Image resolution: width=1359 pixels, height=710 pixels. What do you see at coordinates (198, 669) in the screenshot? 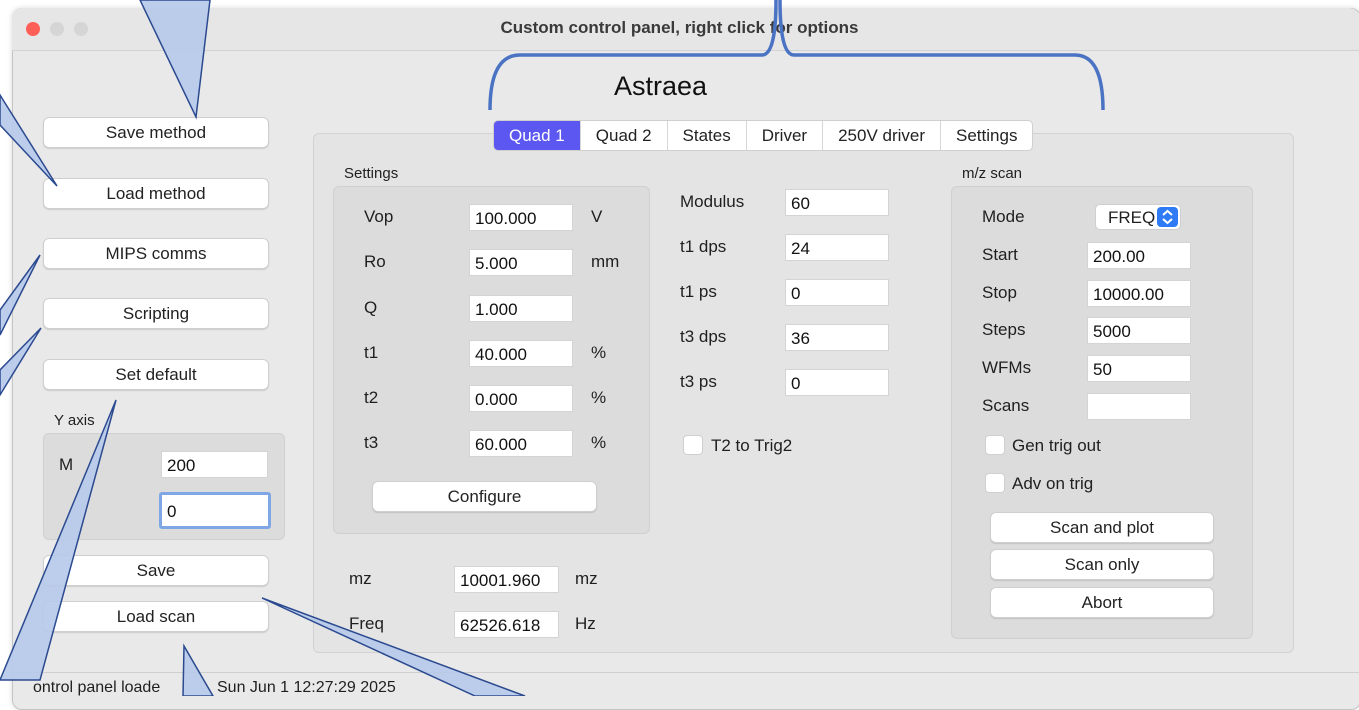
I see `callout-load-scan` at bounding box center [198, 669].